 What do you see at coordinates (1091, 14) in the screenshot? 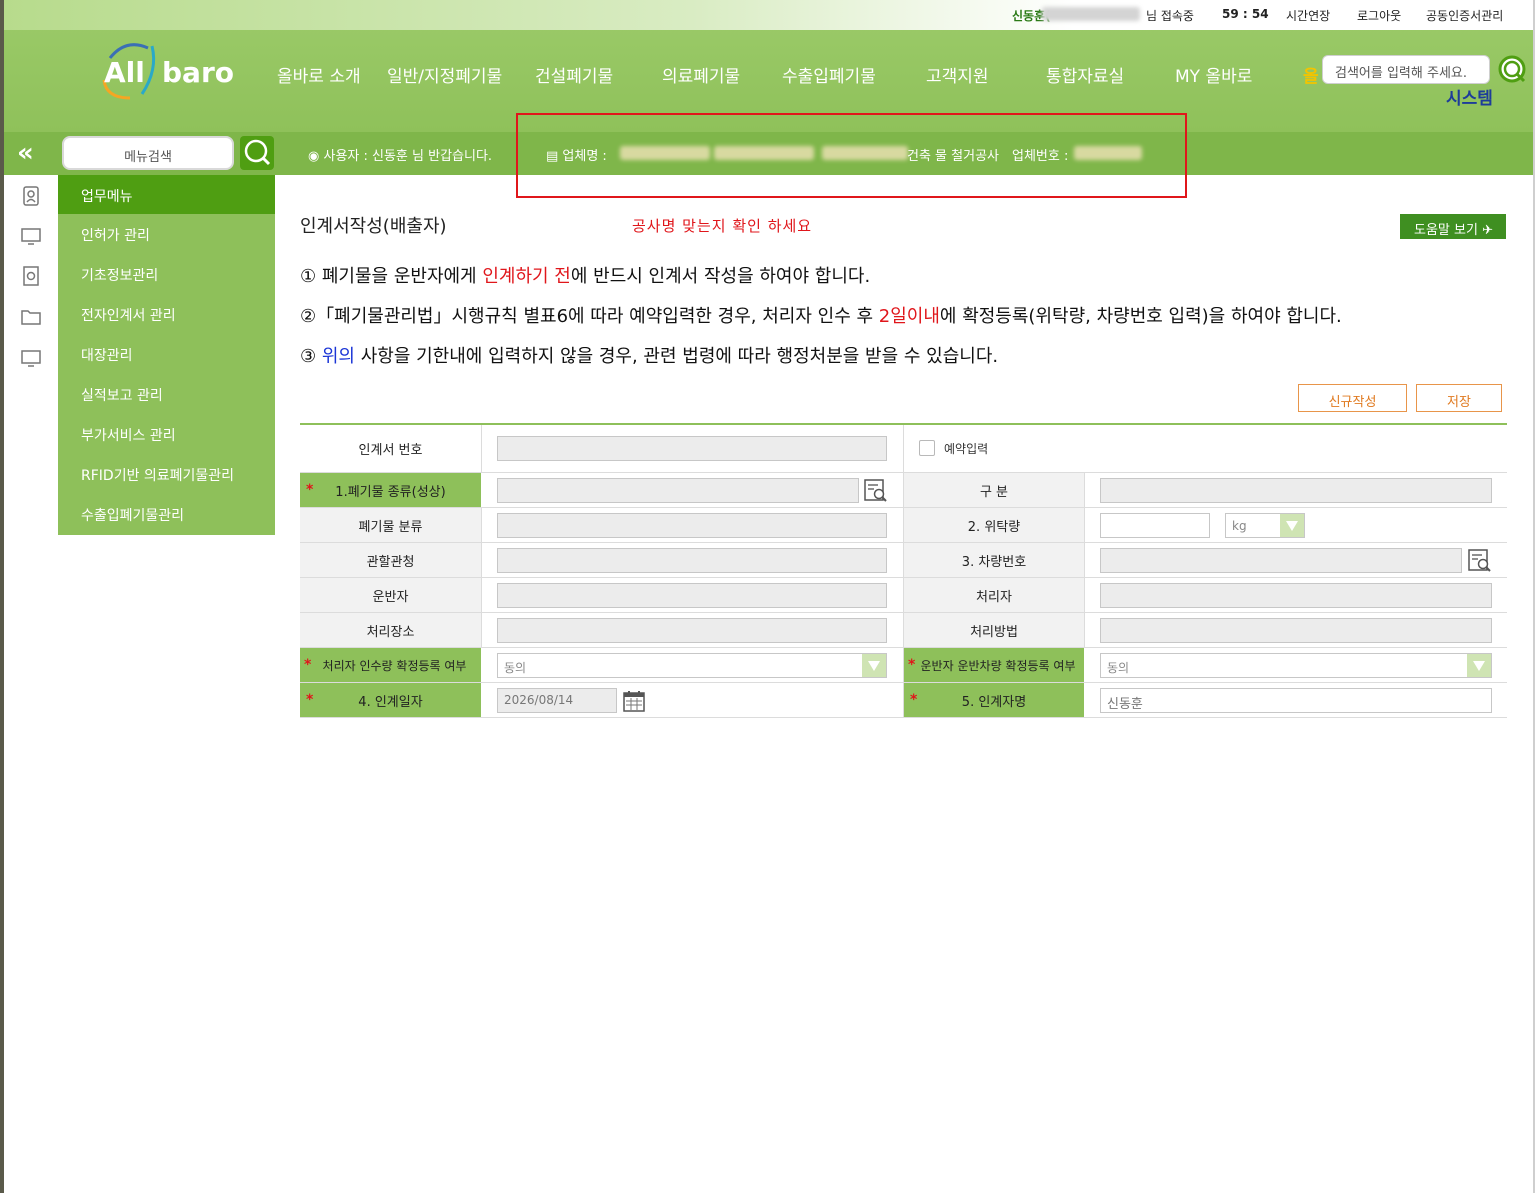
I see `redacted-user-id` at bounding box center [1091, 14].